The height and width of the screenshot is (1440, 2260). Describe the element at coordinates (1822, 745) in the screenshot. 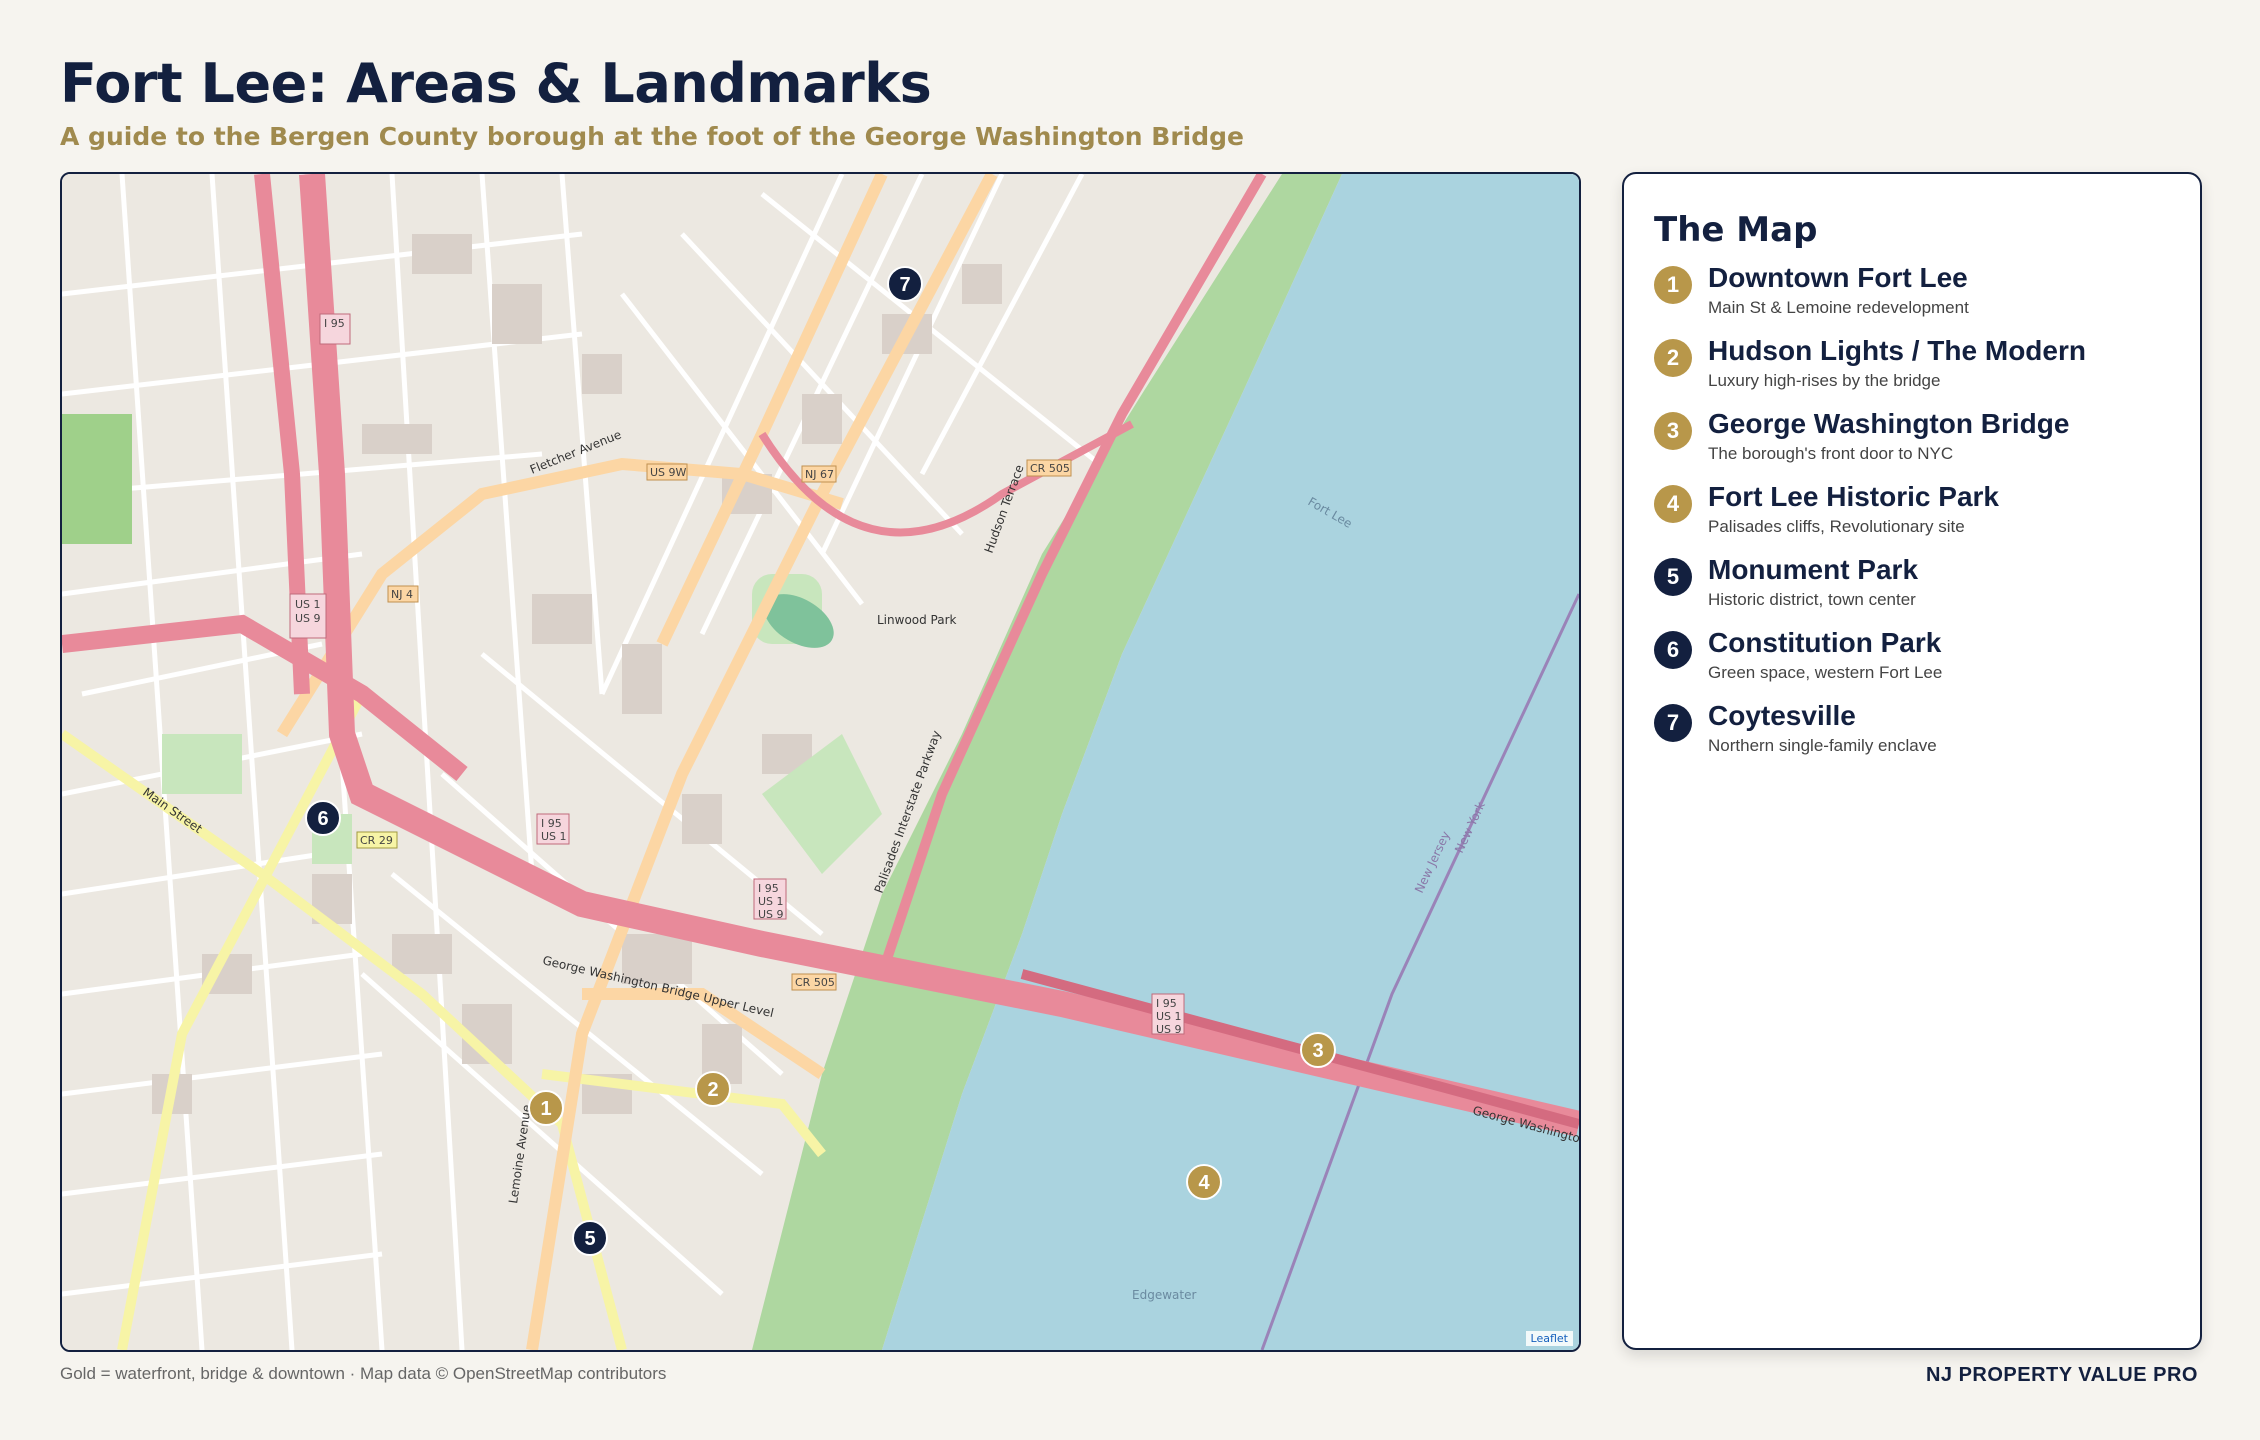

I see `legend-item-description: Northern single-family enclave` at that location.